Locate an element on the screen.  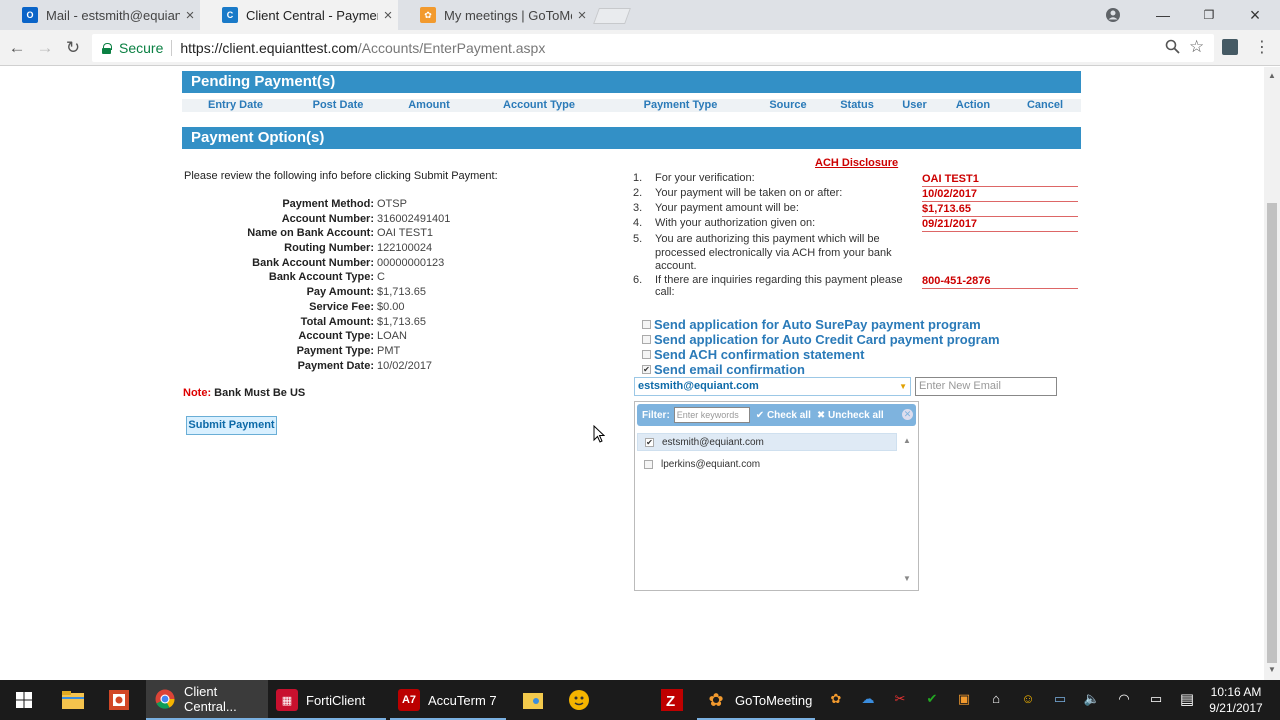
extension-icon is located at coordinates (1230, 47).